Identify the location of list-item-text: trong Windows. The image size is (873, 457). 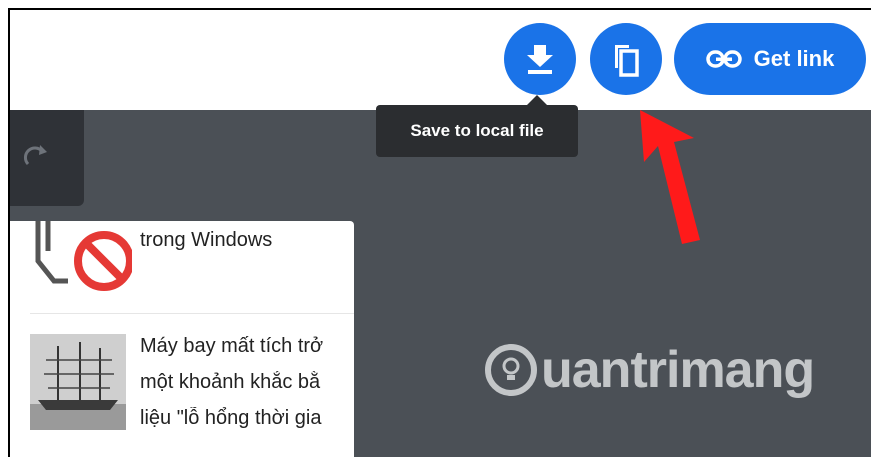
(206, 240).